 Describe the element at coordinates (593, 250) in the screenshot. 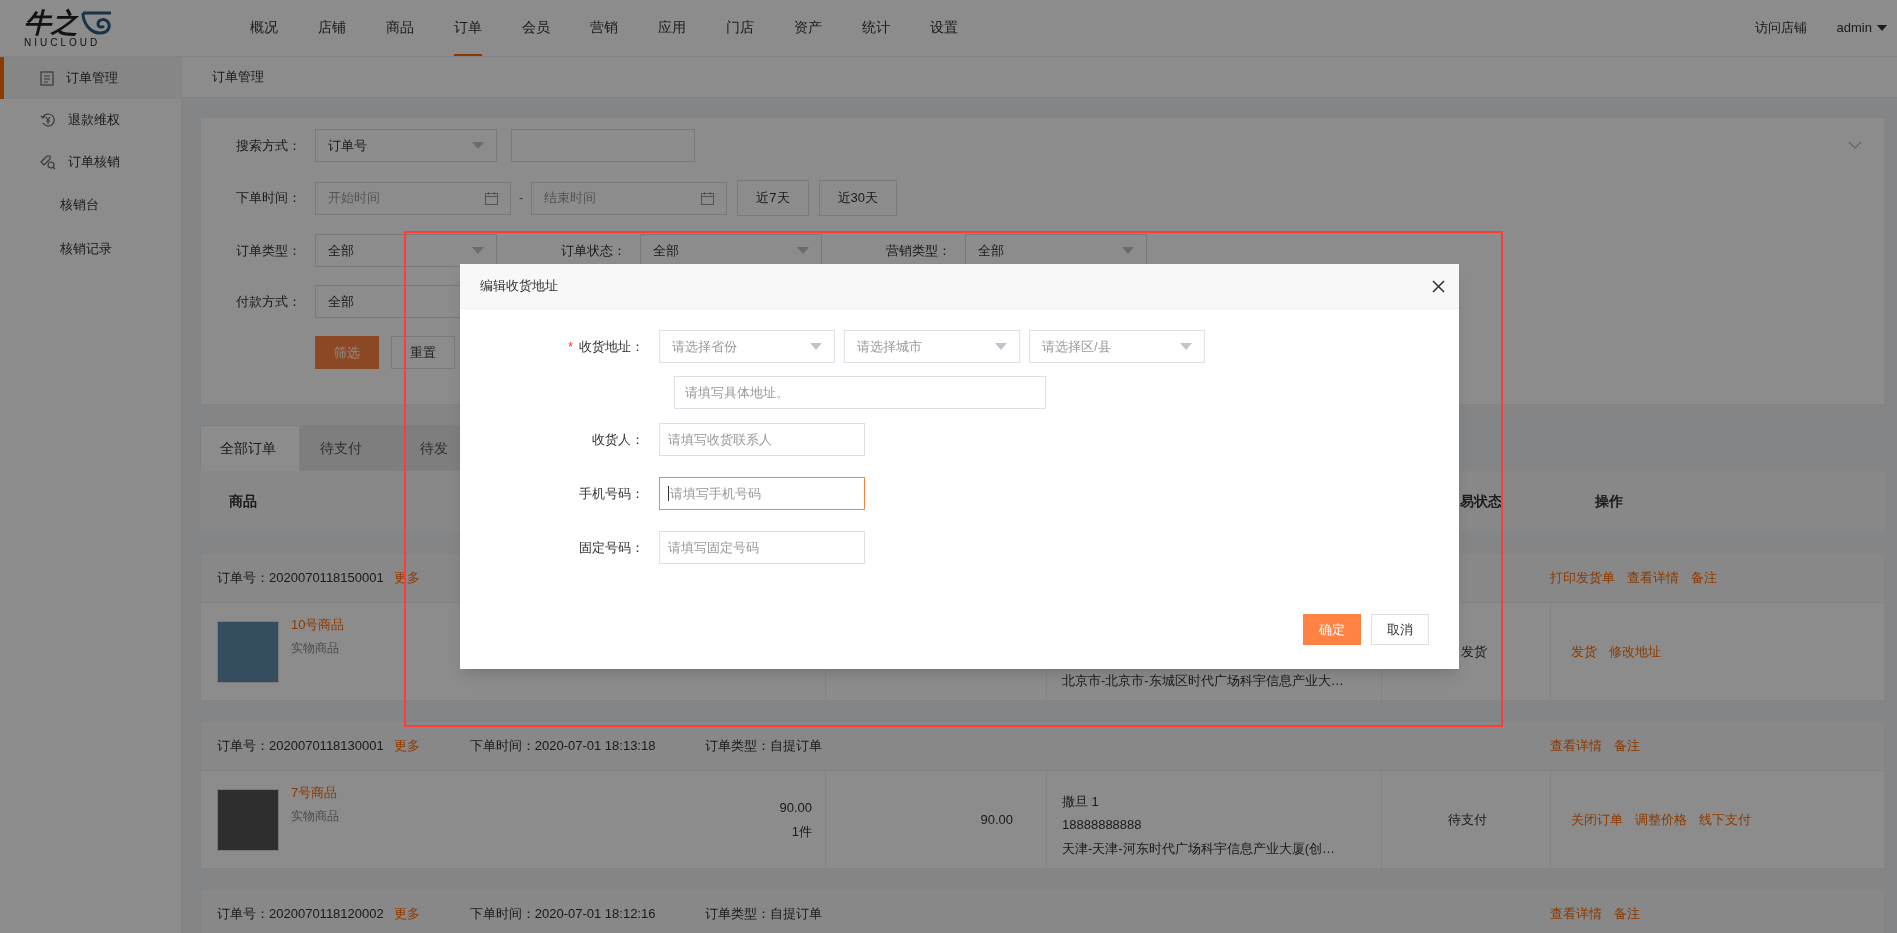

I see `filter-label: 订单状态：` at that location.